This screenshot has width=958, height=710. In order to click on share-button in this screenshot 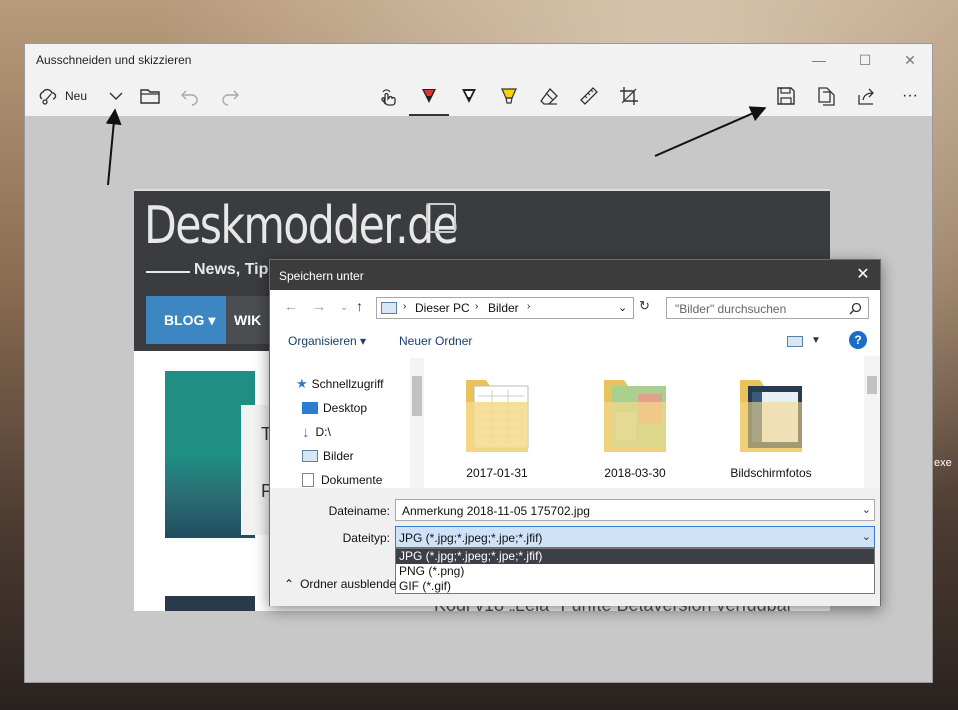, I will do `click(866, 96)`.